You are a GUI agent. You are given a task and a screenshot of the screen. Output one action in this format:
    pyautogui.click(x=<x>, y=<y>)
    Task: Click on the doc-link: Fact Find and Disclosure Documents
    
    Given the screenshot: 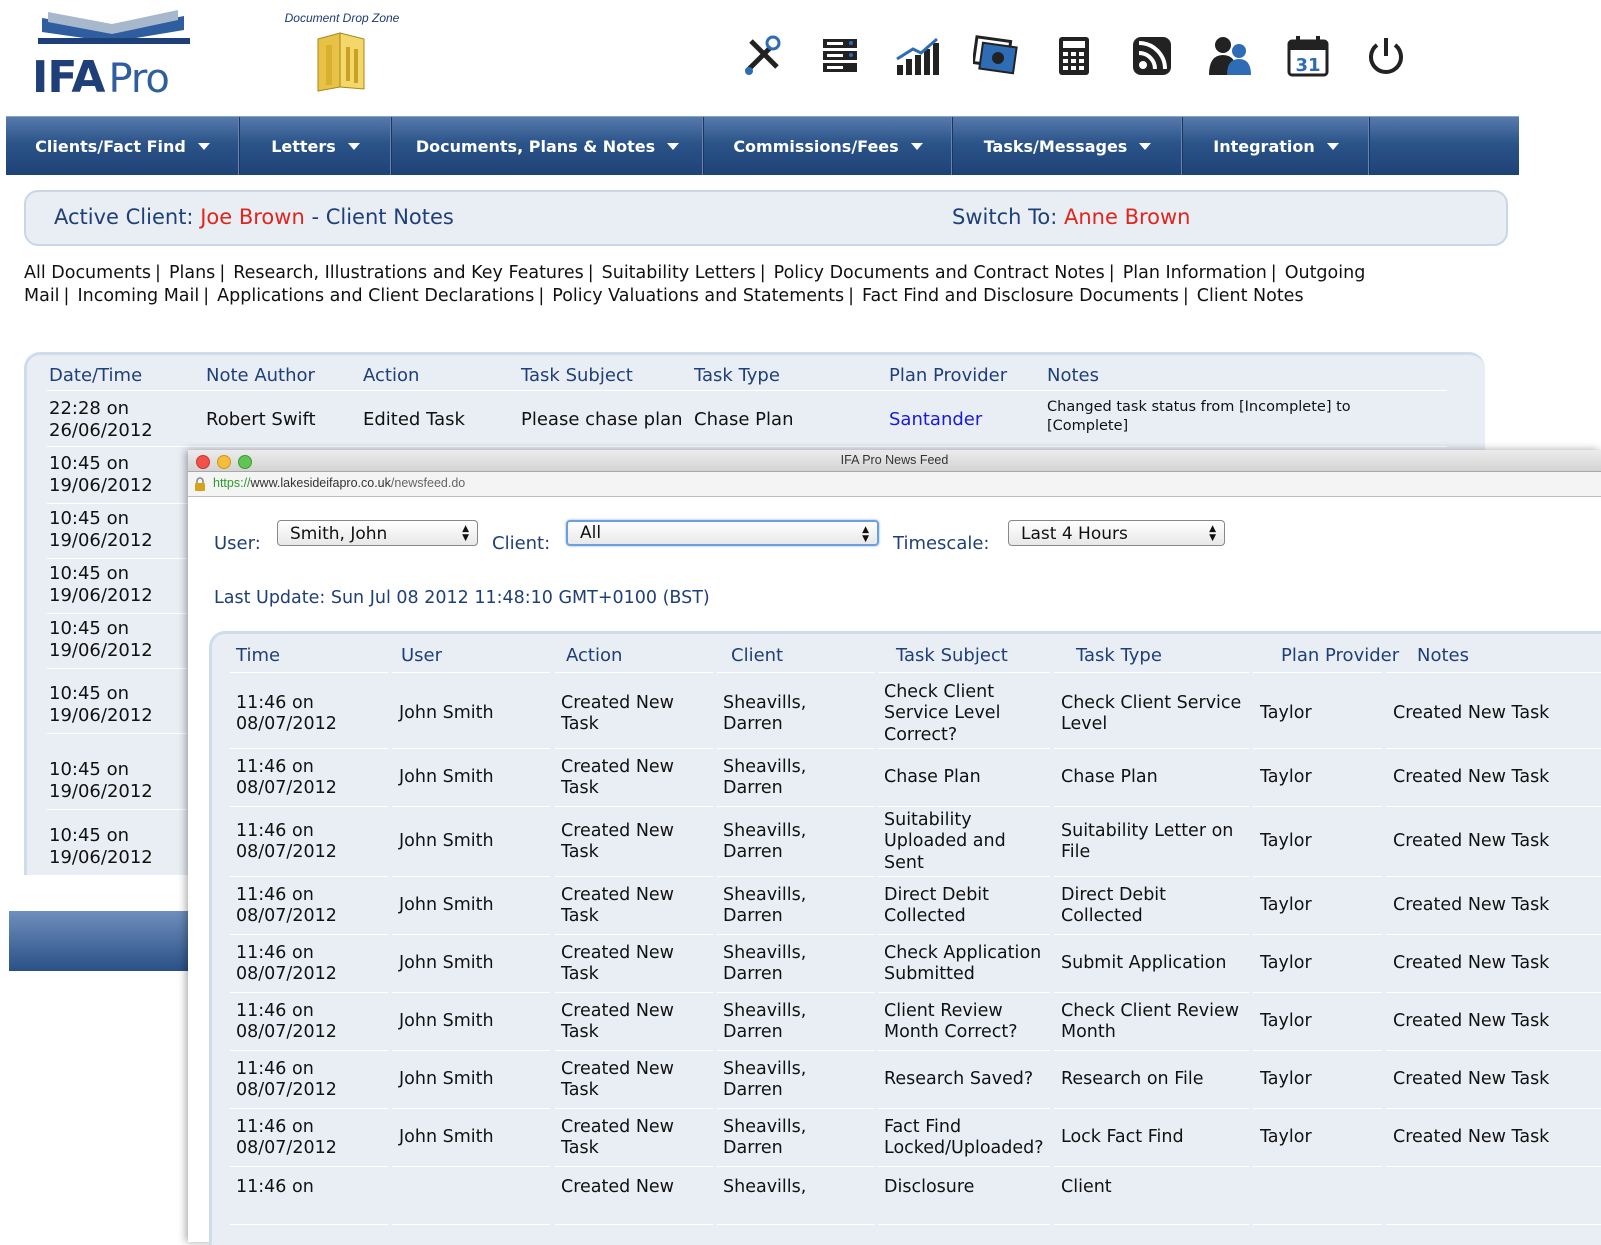 What is the action you would take?
    pyautogui.click(x=1020, y=296)
    